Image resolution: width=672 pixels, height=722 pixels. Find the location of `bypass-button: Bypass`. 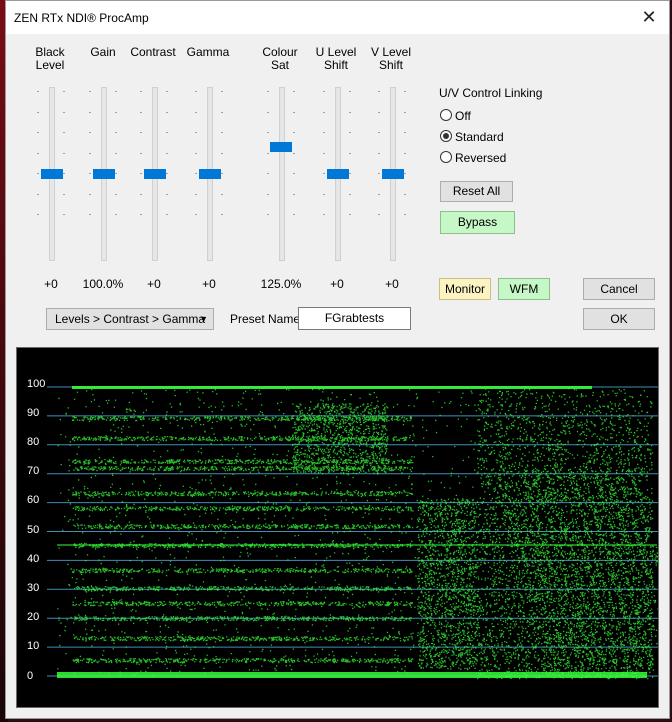

bypass-button: Bypass is located at coordinates (477, 222).